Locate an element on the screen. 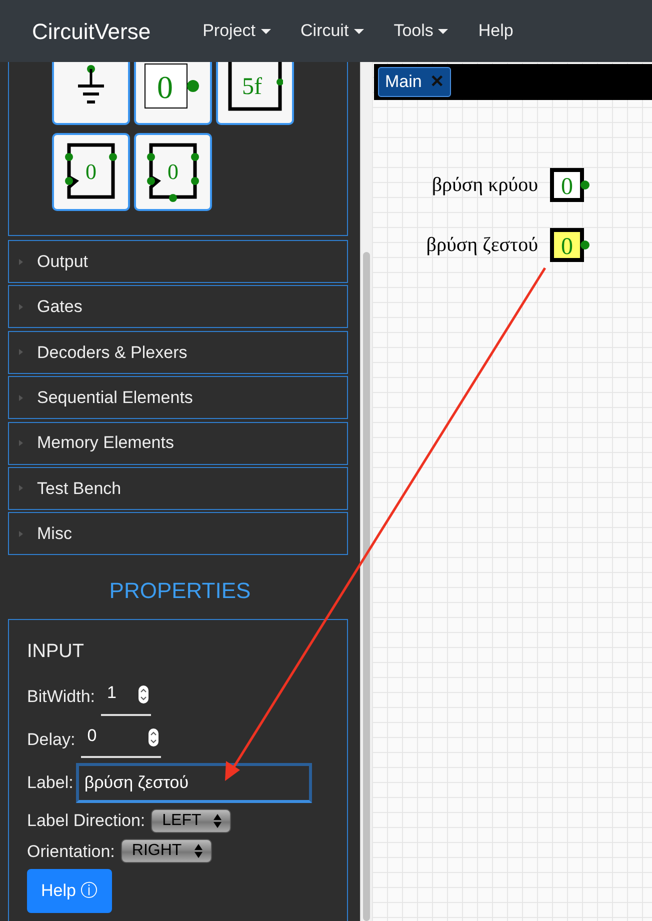  category-item: Output is located at coordinates (178, 261).